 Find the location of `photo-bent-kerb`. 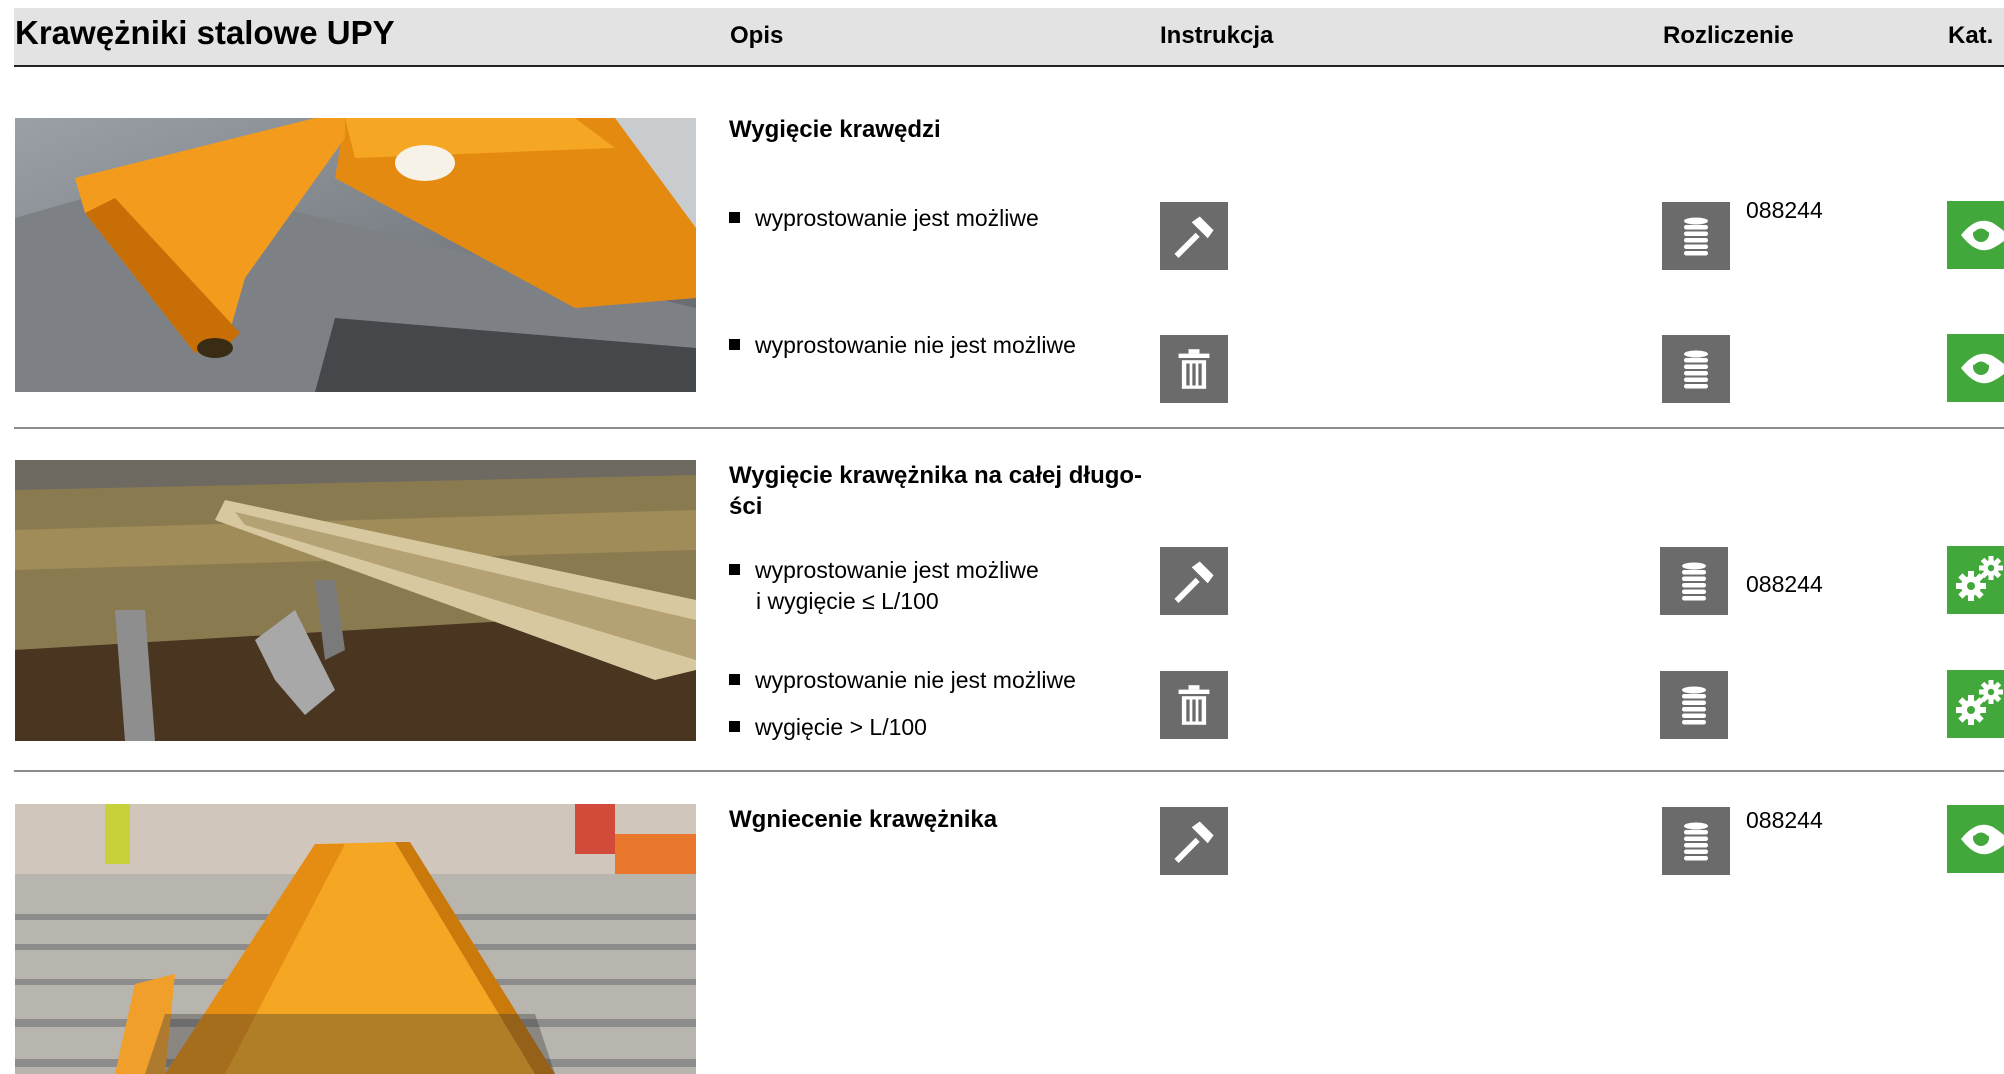

photo-bent-kerb is located at coordinates (355, 600).